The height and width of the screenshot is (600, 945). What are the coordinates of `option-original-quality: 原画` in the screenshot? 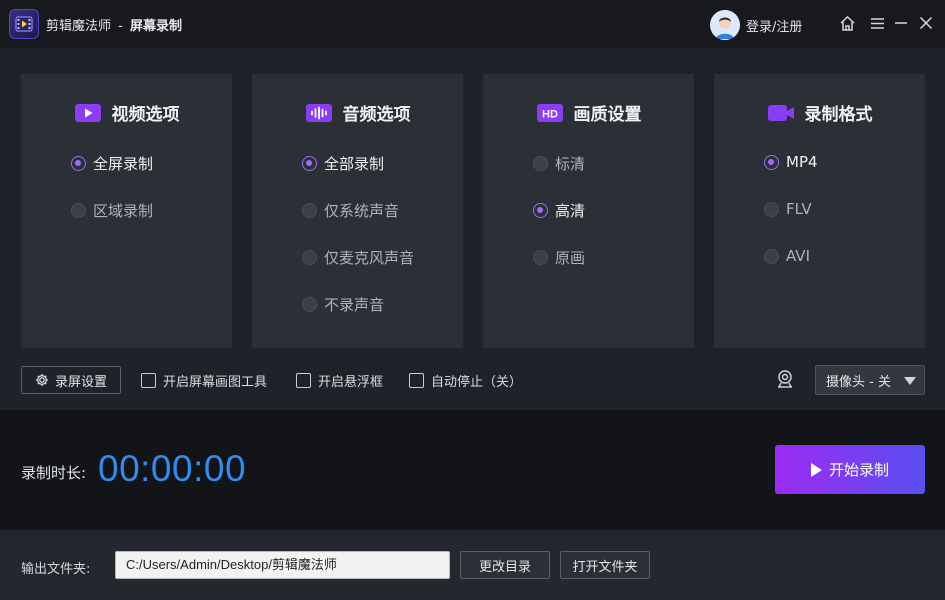 It's located at (559, 257).